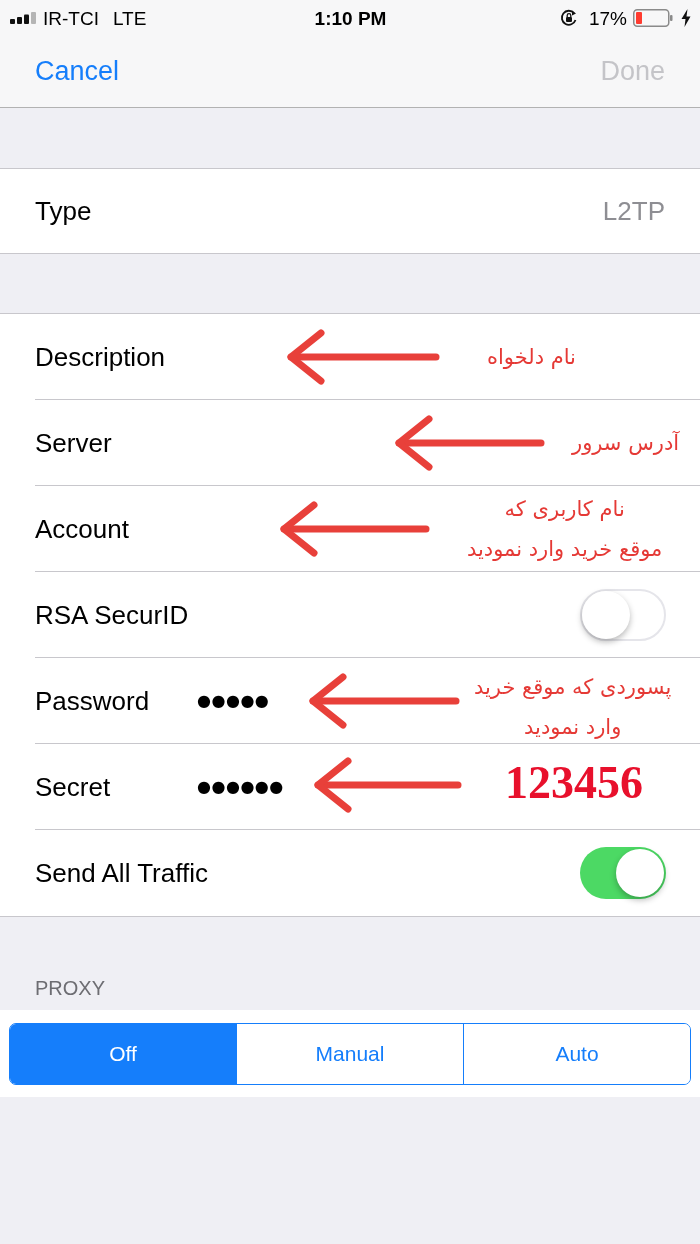  What do you see at coordinates (574, 783) in the screenshot?
I see `annotation-number: 123456` at bounding box center [574, 783].